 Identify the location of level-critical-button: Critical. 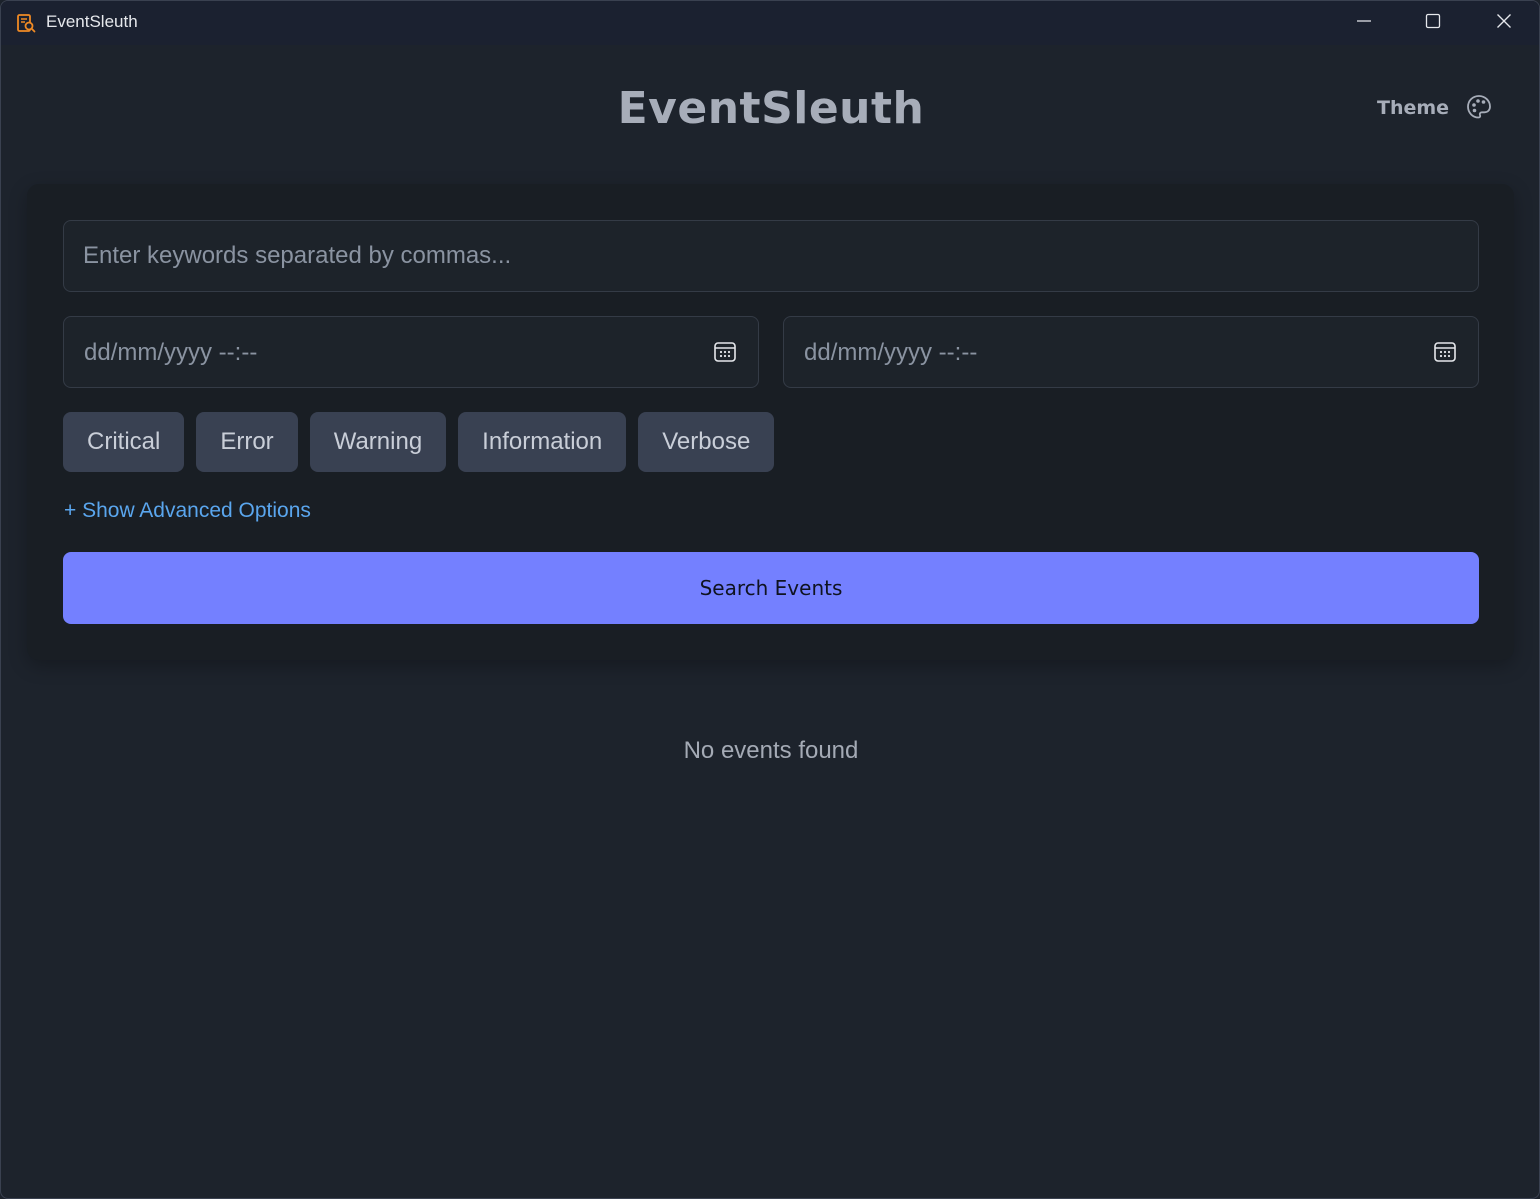
(124, 442).